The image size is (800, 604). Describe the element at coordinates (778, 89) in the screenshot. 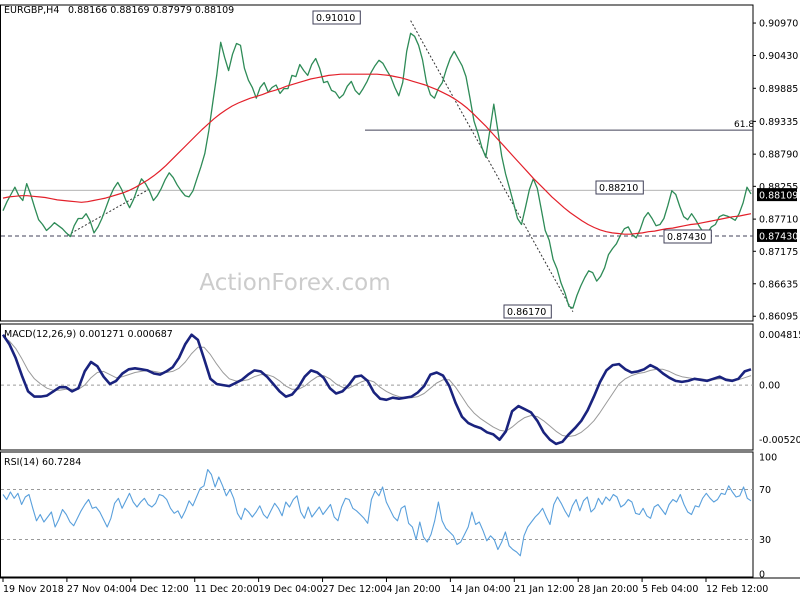

I see `price-y-tick-label: 0.89885` at that location.